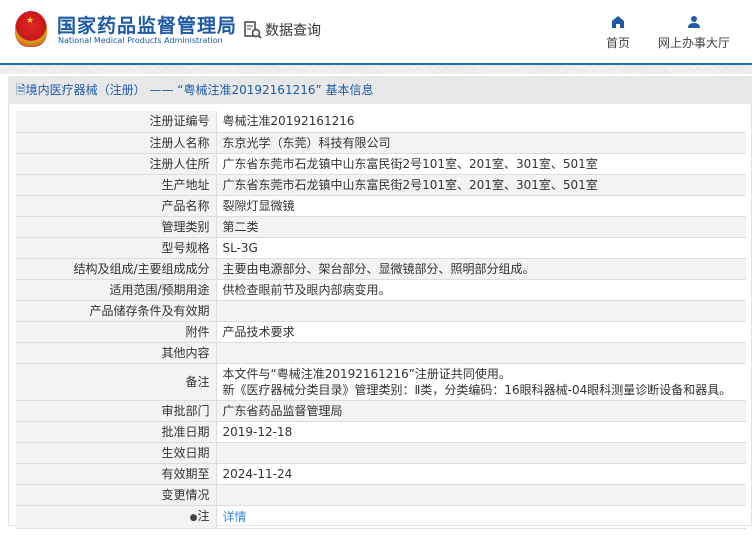 This screenshot has width=752, height=538. I want to click on table-row: 管理类别 第二类, so click(381, 227).